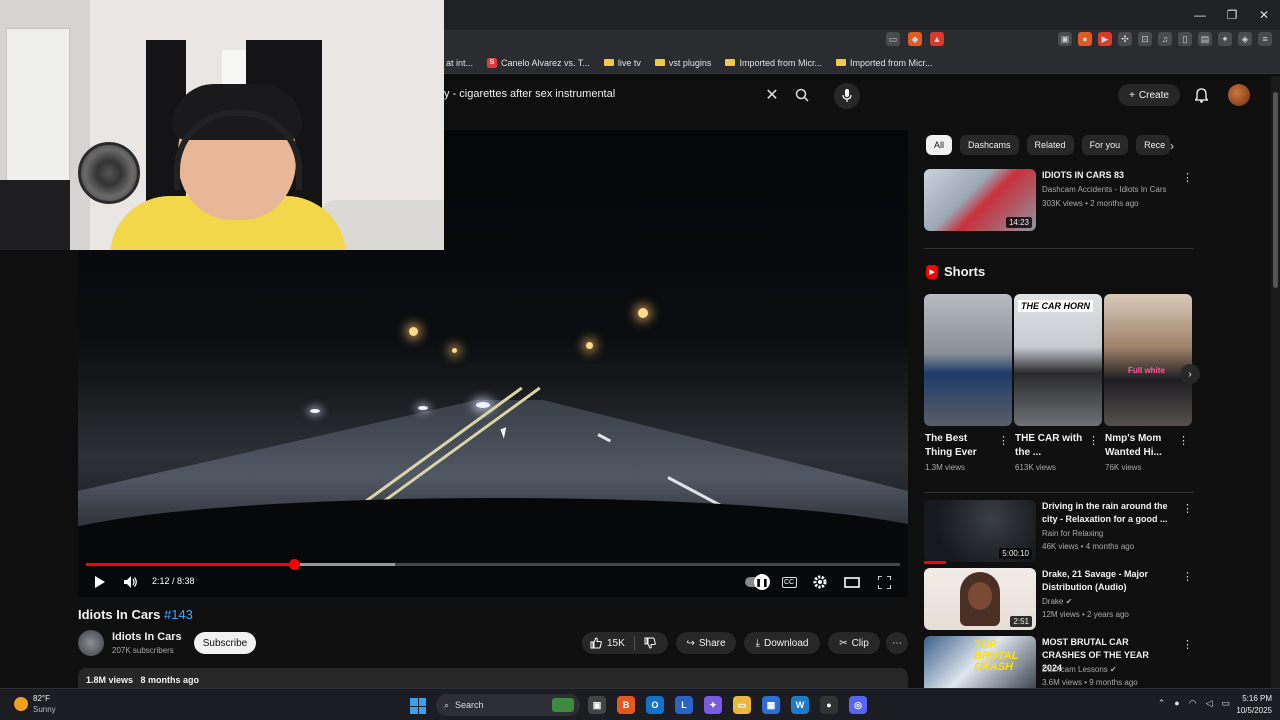 This screenshot has width=1280, height=720. Describe the element at coordinates (41, 698) in the screenshot. I see `weather-temperature: 82°F` at that location.